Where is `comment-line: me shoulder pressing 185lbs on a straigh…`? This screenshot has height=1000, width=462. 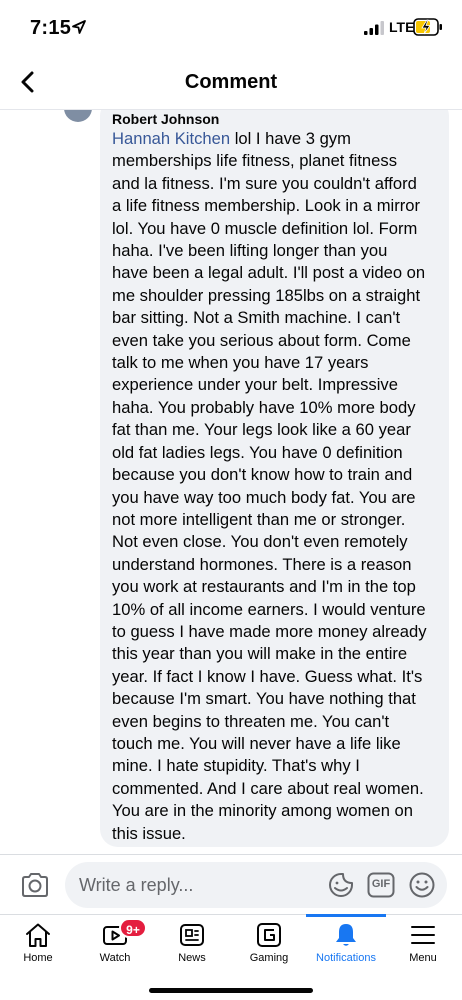
comment-line: me shoulder pressing 185lbs on a straigh… is located at coordinates (266, 295).